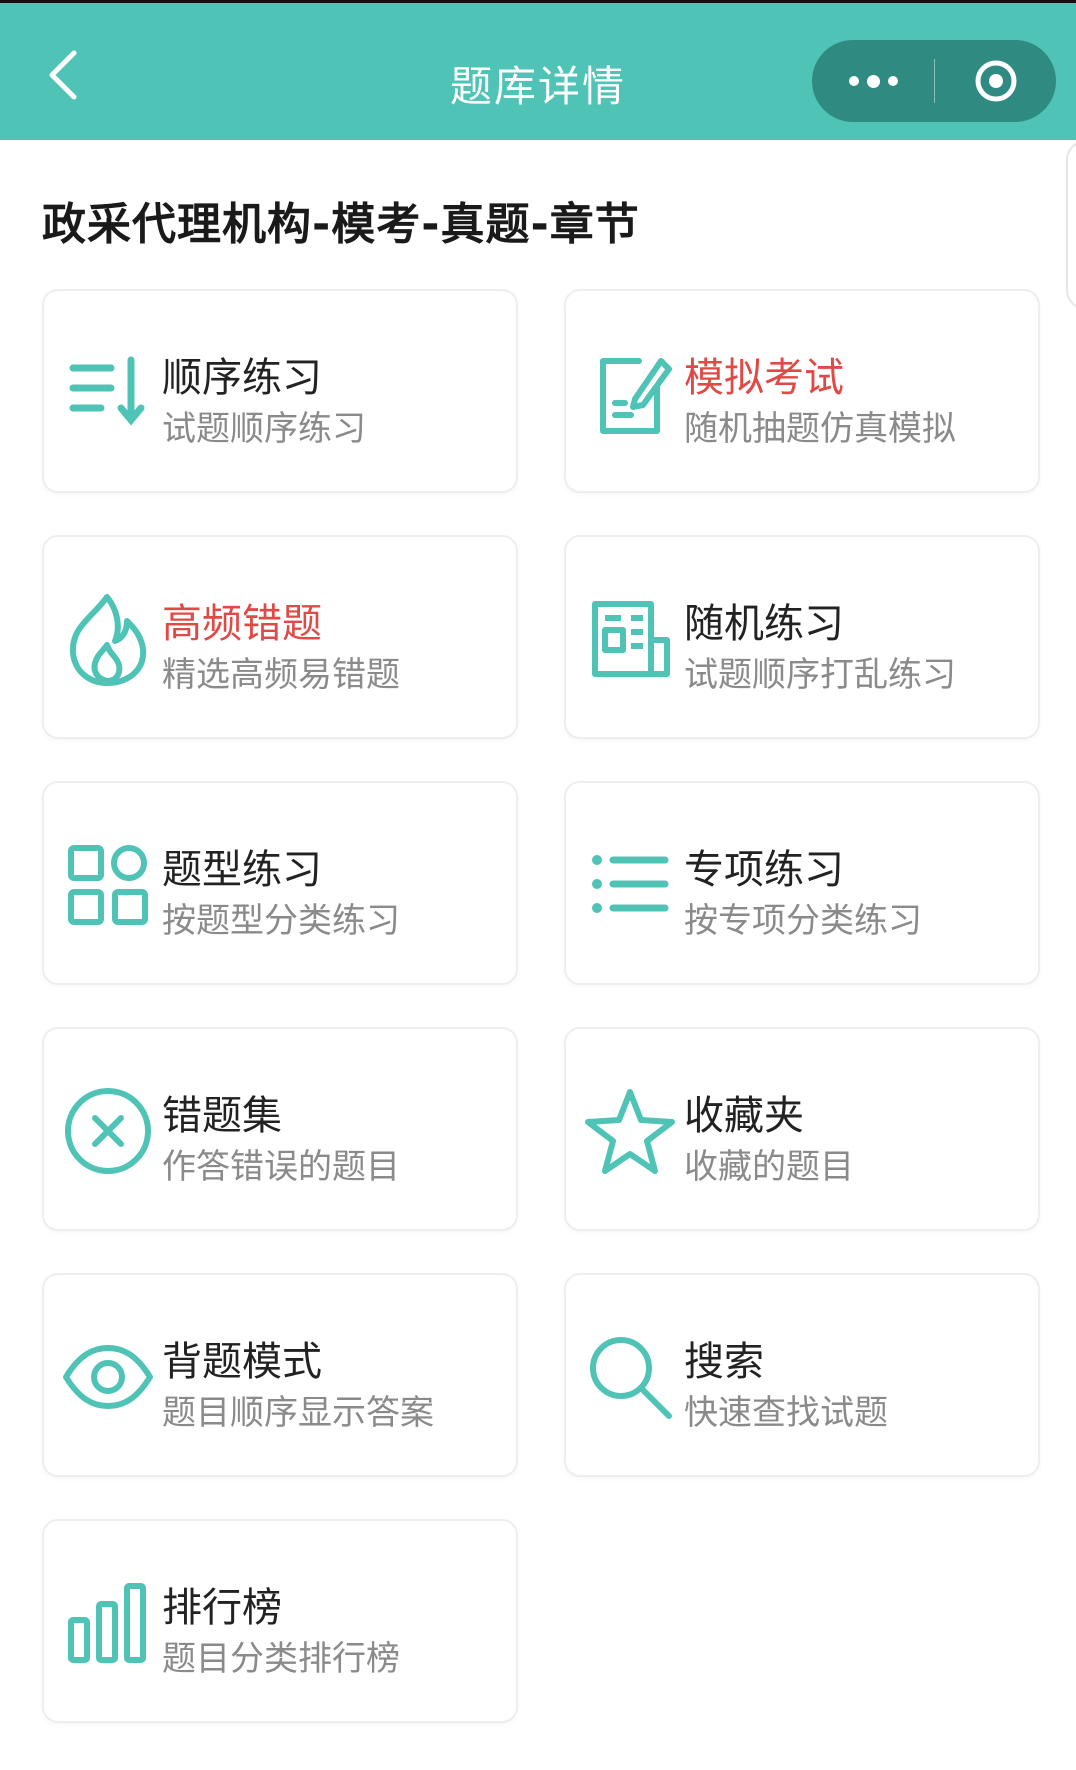  Describe the element at coordinates (242, 870) in the screenshot. I see `card-title: 题型练习` at that location.